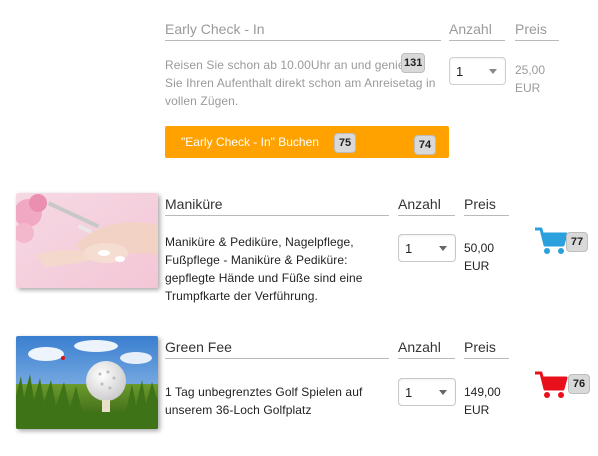 This screenshot has height=456, width=598. Describe the element at coordinates (577, 242) in the screenshot. I see `cart-badge: 77` at that location.